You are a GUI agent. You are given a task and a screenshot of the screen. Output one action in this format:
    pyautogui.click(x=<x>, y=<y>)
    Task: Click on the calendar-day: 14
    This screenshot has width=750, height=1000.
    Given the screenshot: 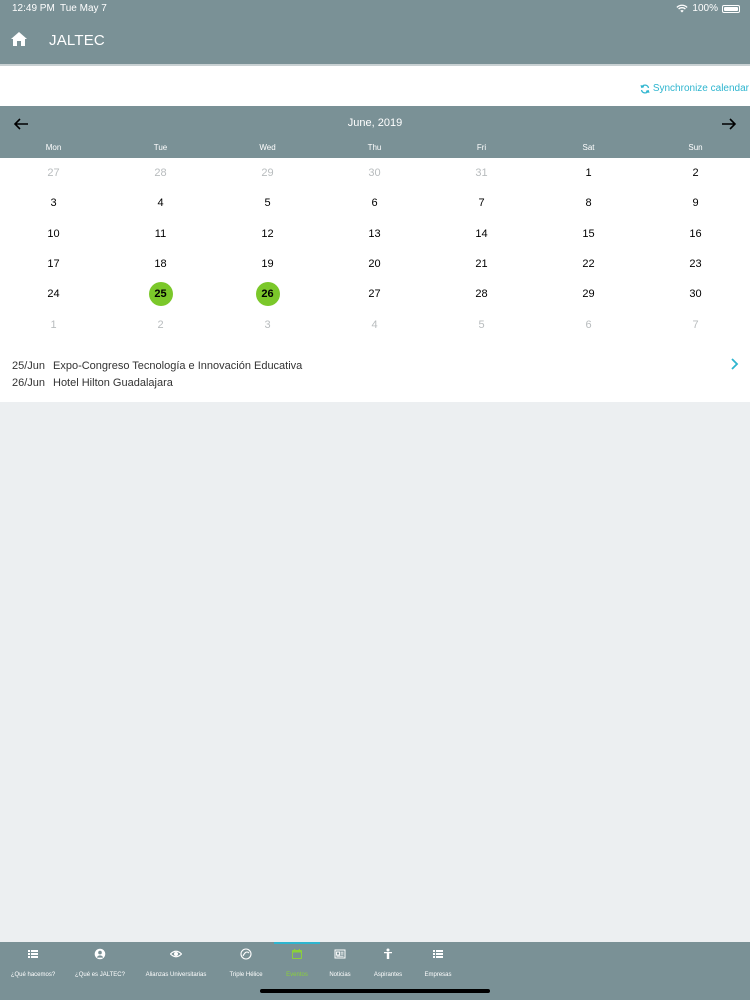 What is the action you would take?
    pyautogui.click(x=481, y=234)
    